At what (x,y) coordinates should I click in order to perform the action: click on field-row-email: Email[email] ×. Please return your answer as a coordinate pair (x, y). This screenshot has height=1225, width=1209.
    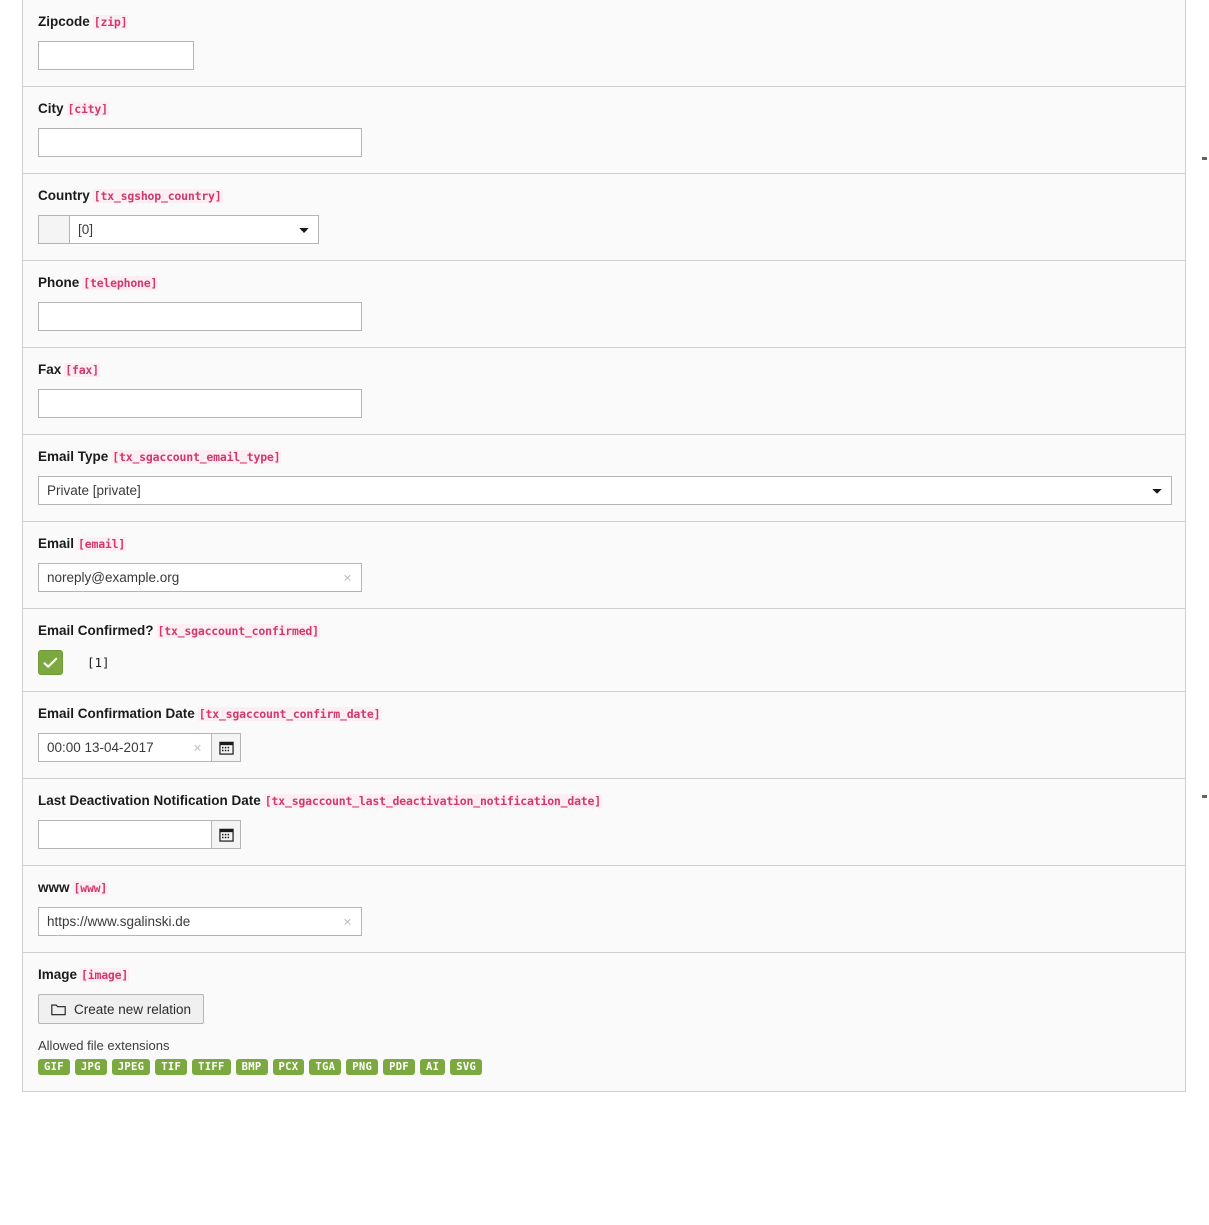
    Looking at the image, I should click on (604, 565).